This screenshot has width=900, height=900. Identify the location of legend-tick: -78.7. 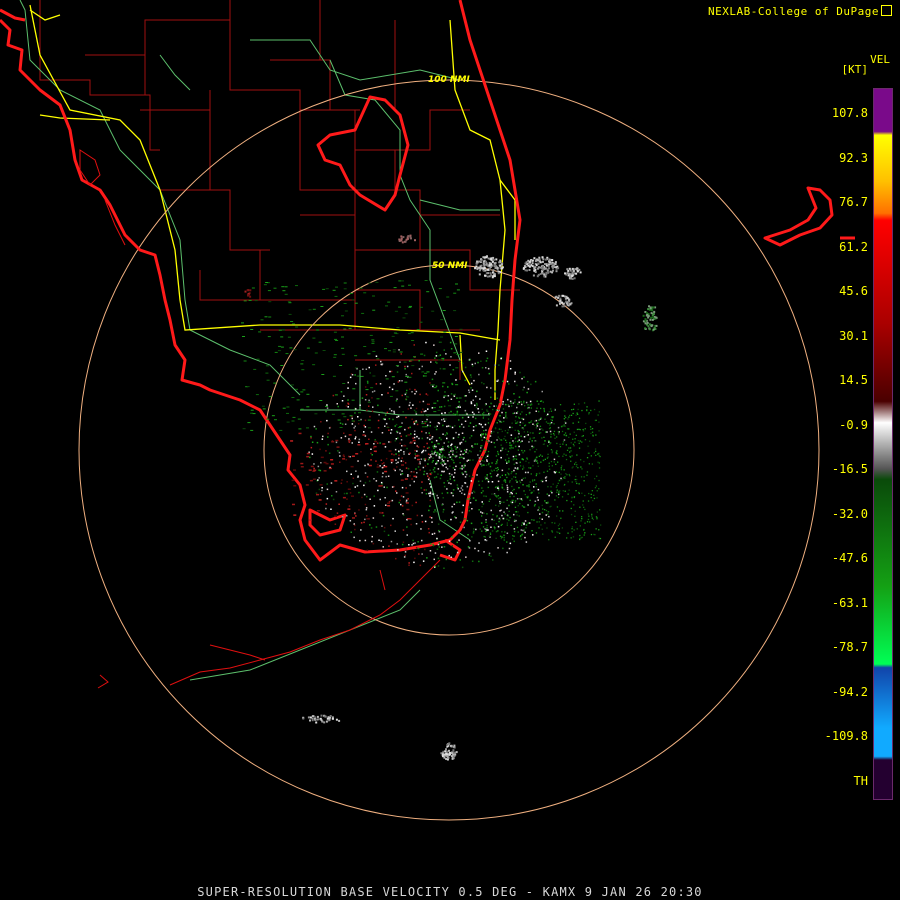
(849, 647).